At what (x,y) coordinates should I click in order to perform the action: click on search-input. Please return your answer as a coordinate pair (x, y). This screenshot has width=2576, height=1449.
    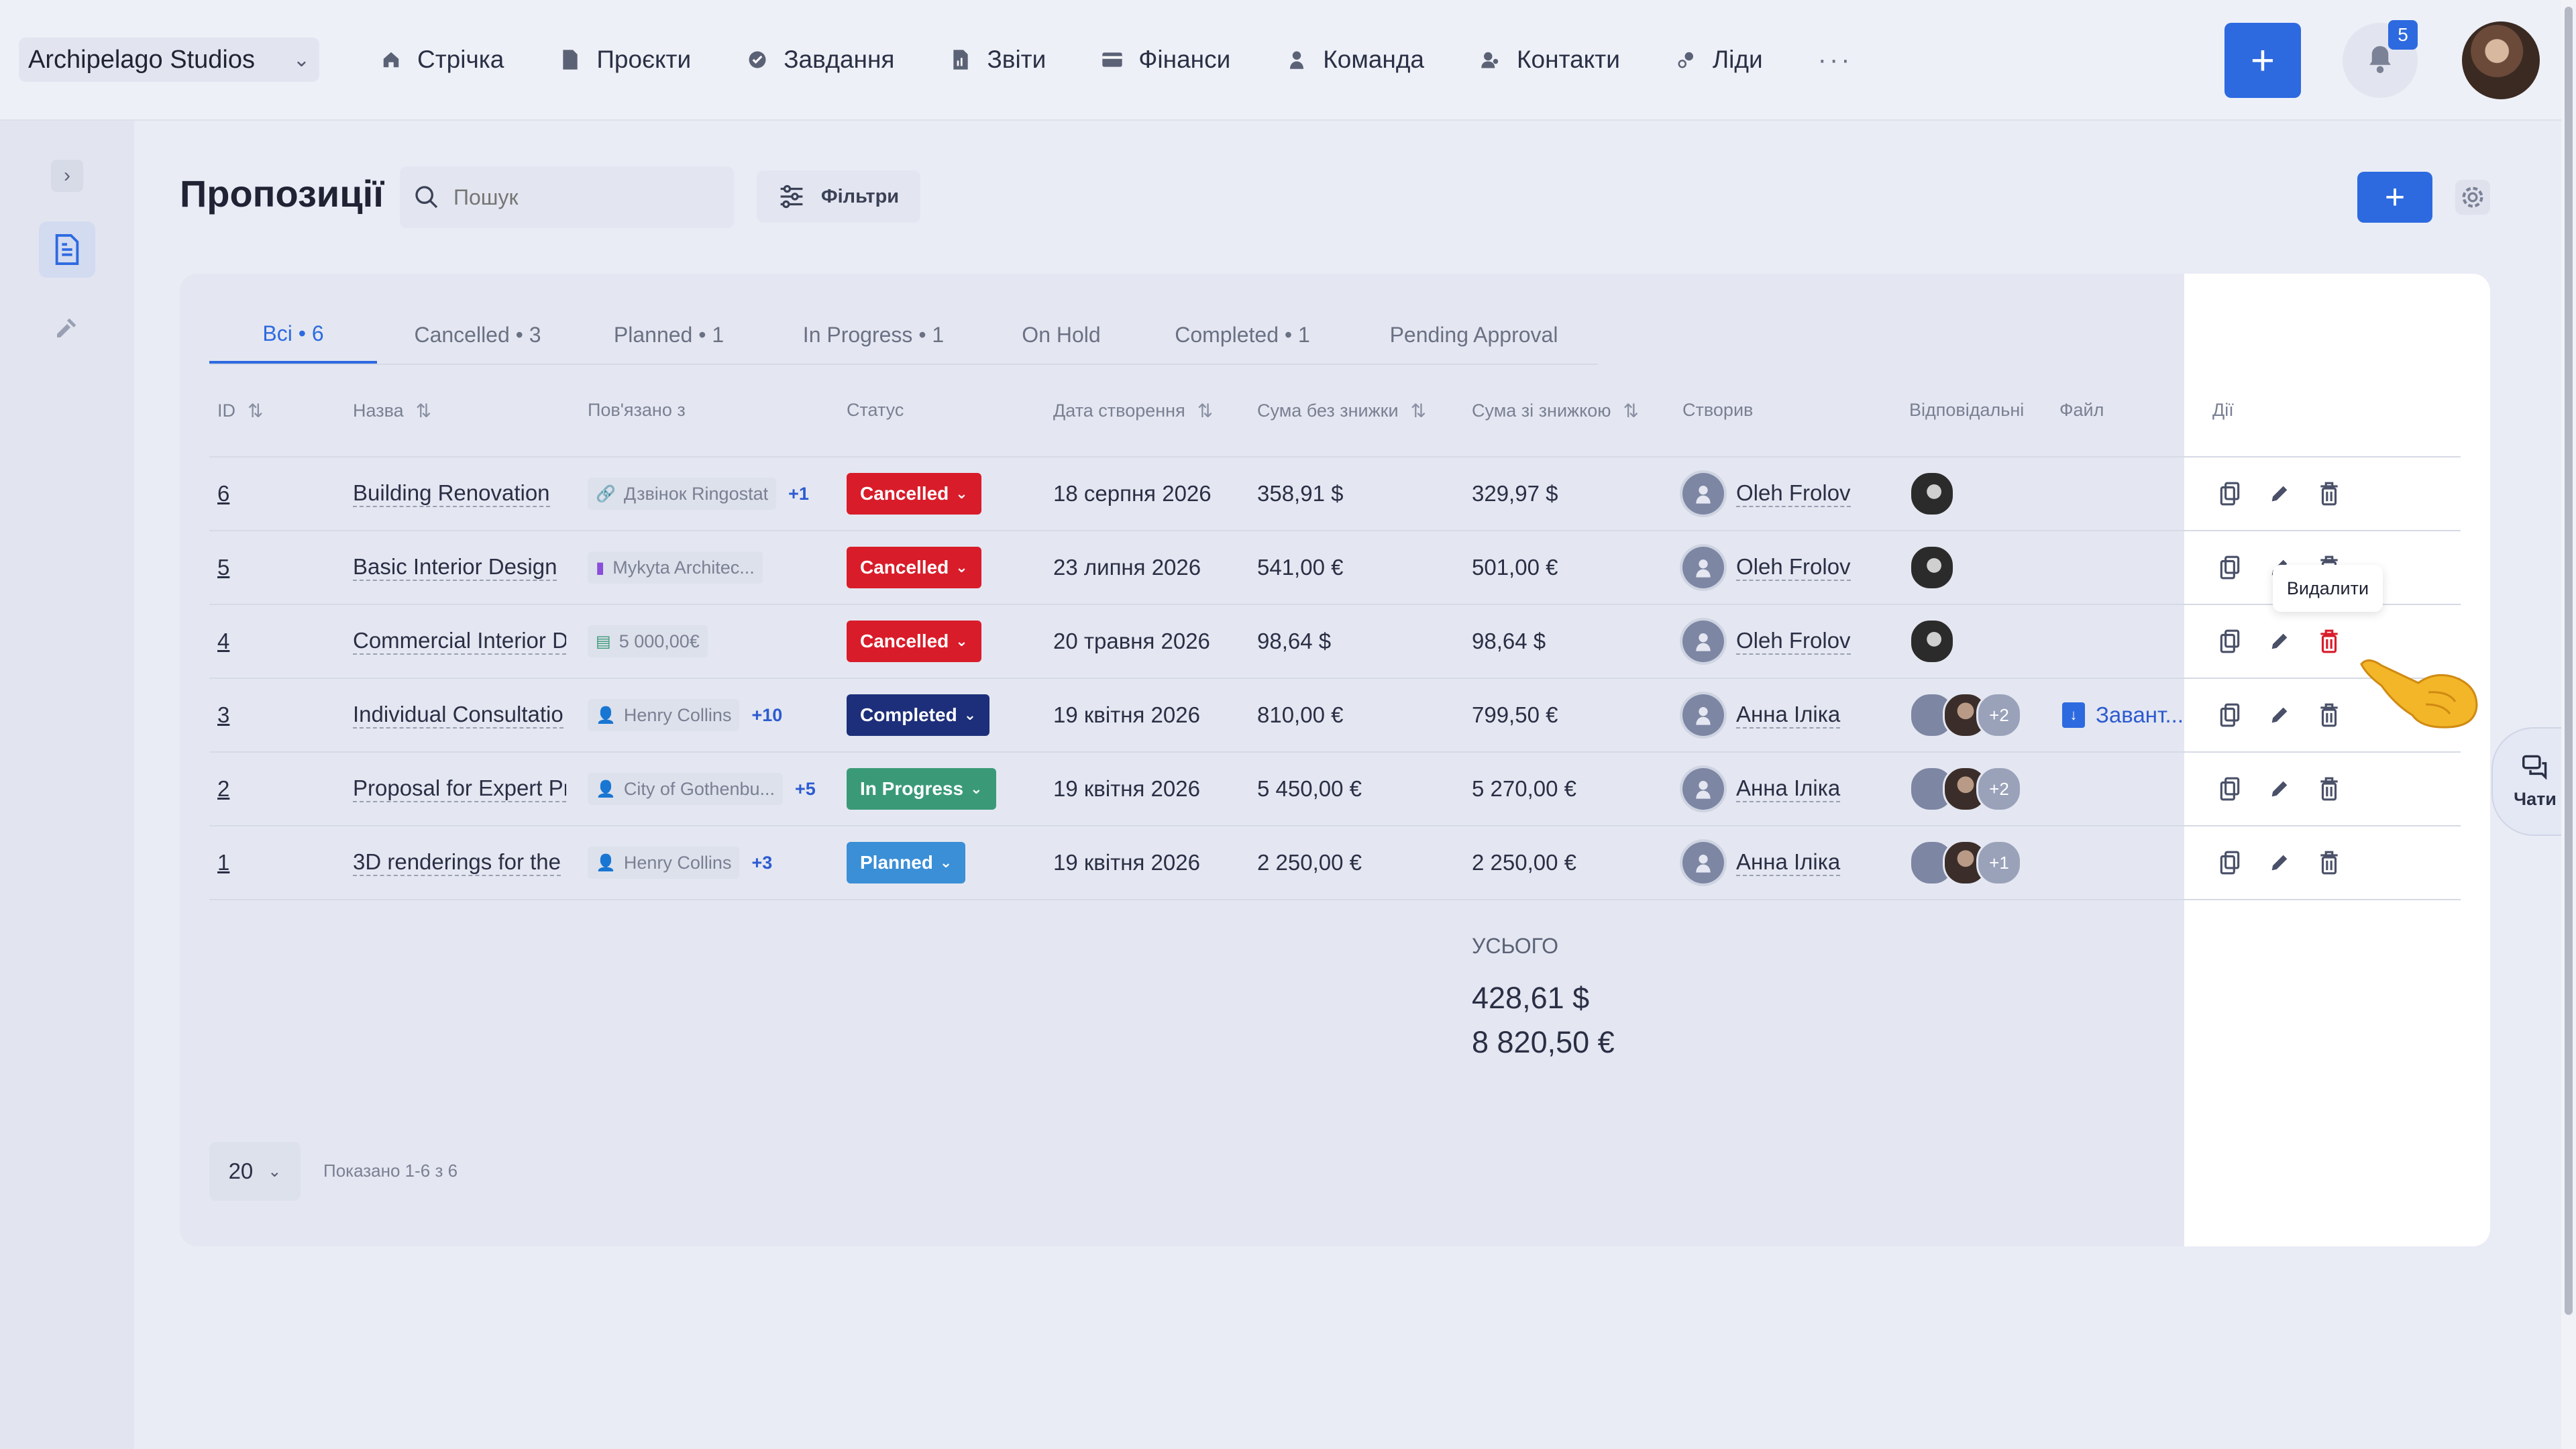
    Looking at the image, I should click on (581, 197).